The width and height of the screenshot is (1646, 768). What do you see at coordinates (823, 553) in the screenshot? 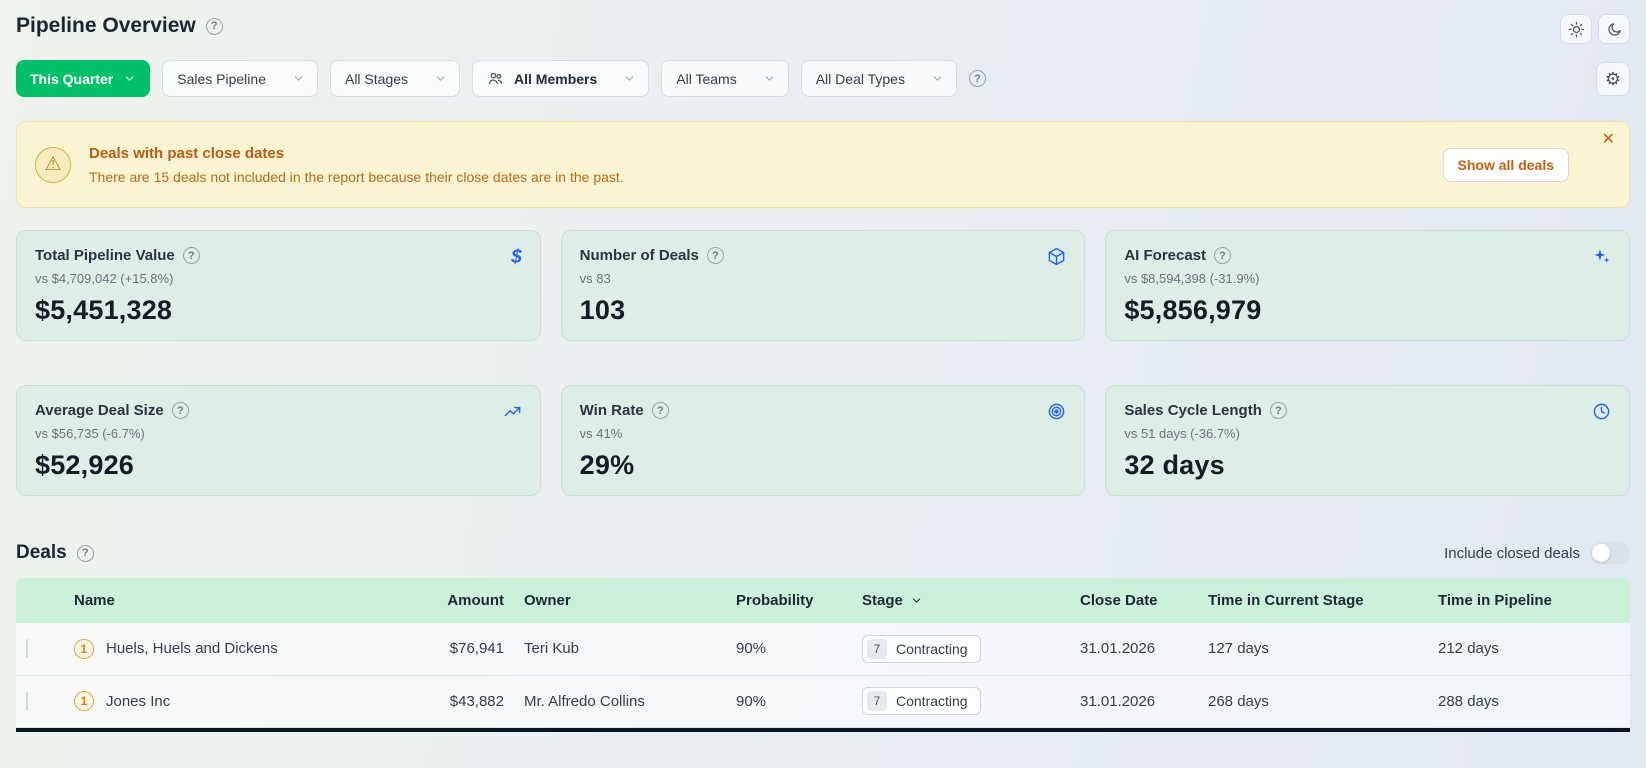
I see `deals-section-header: Deals ? Include closed deals` at bounding box center [823, 553].